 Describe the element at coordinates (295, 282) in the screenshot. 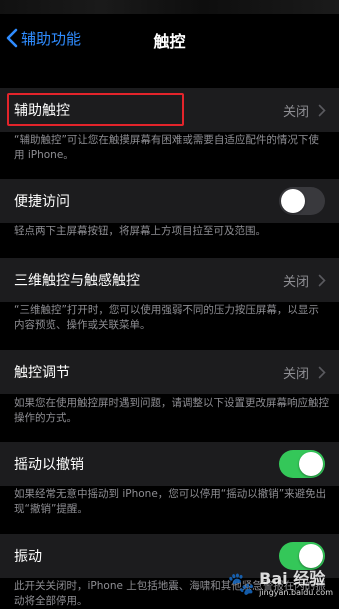

I see `3d-touch-value: 关闭` at that location.